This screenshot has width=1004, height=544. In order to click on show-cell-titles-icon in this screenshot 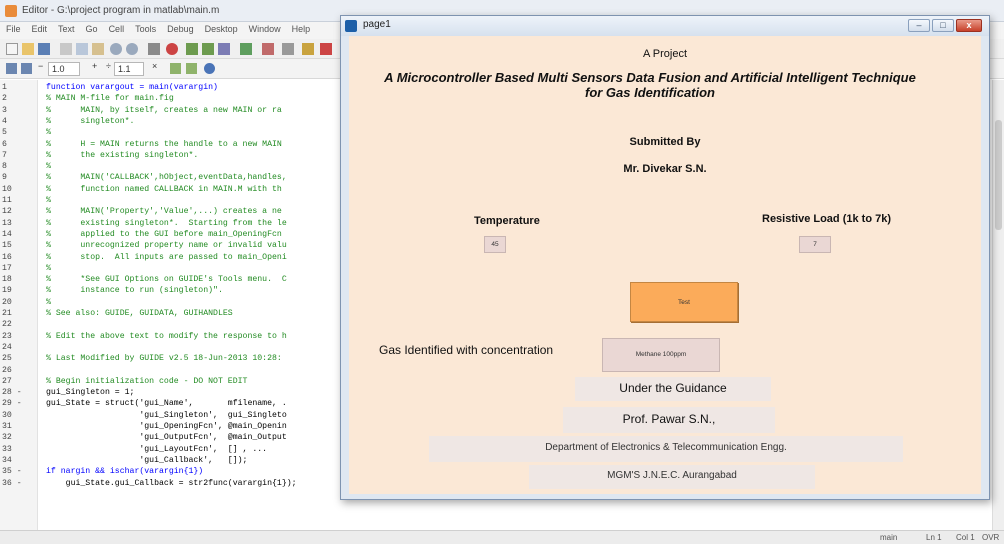, I will do `click(209, 68)`.